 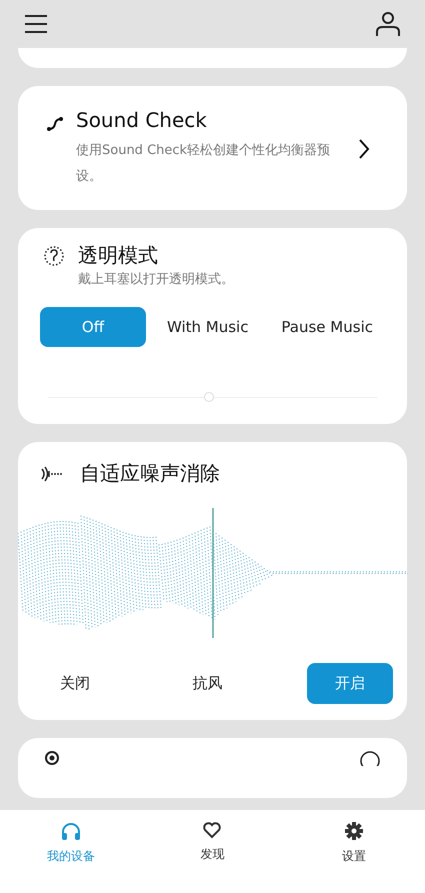 What do you see at coordinates (142, 120) in the screenshot?
I see `sound-check-title: Sound Check` at bounding box center [142, 120].